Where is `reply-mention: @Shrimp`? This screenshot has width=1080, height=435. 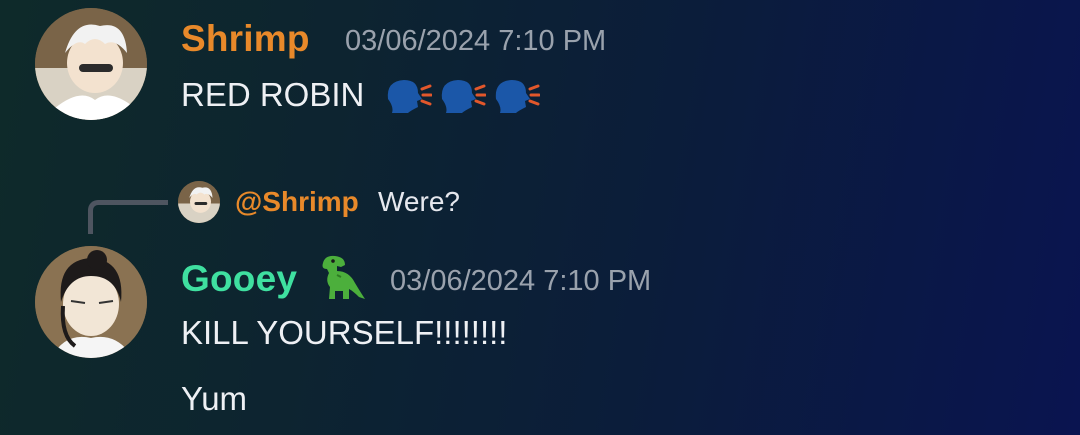 reply-mention: @Shrimp is located at coordinates (297, 202).